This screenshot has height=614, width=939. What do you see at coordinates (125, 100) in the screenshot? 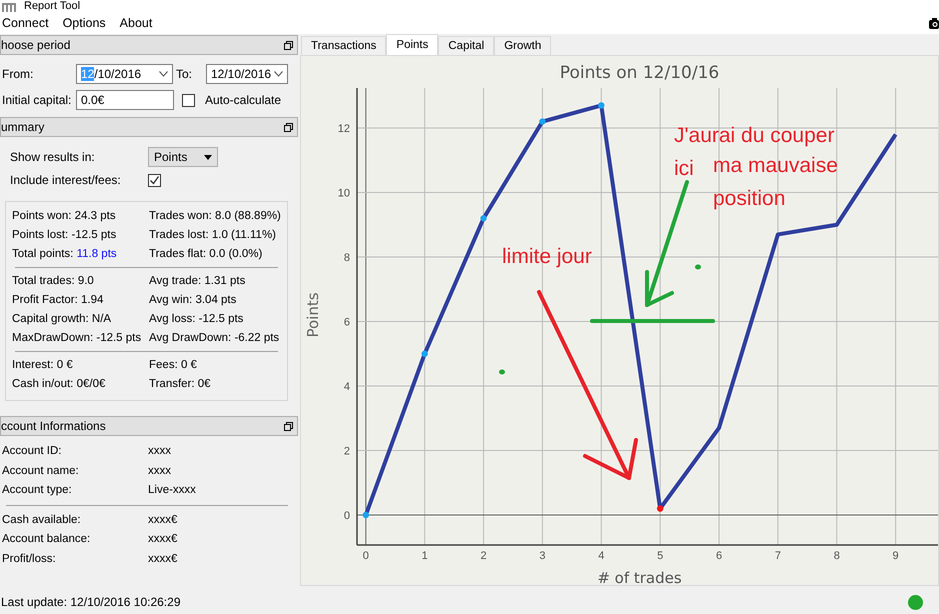
I see `capital-field: 0.0€` at bounding box center [125, 100].